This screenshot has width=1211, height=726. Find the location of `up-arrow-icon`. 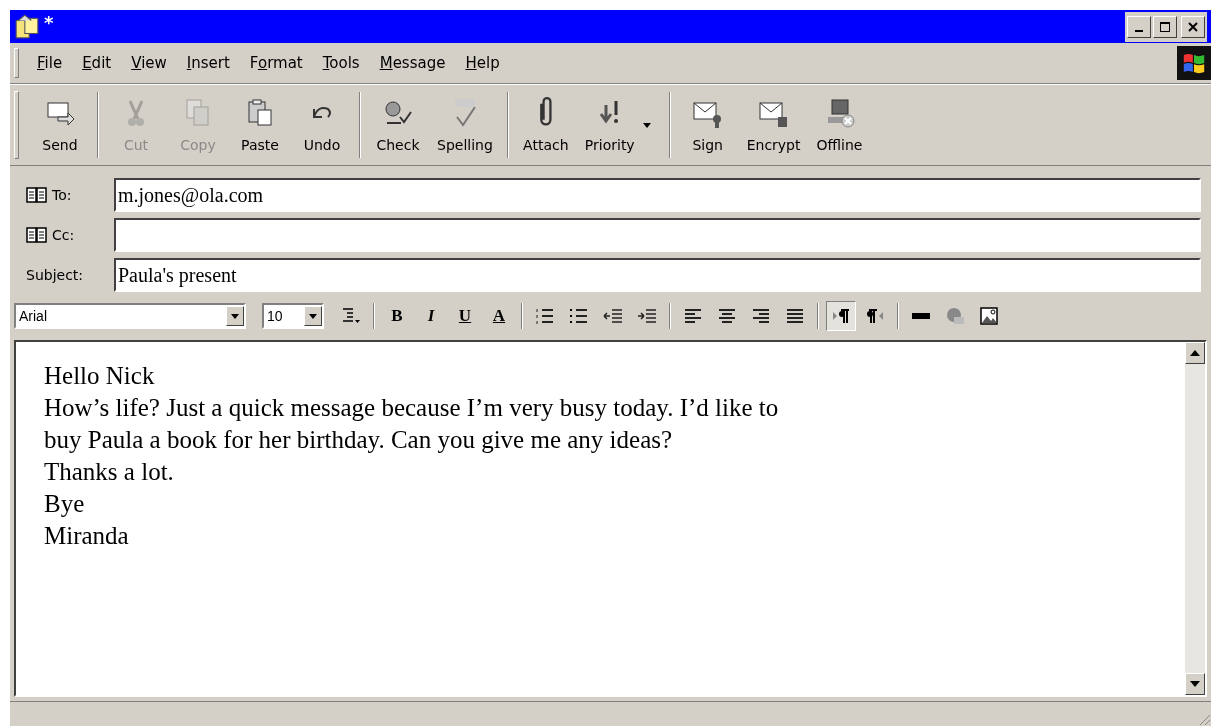

up-arrow-icon is located at coordinates (1195, 353).